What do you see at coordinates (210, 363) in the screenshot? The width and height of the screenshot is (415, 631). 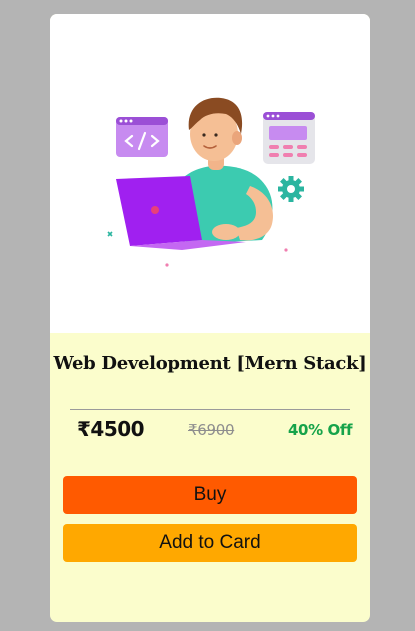 I see `course-title: Web Development [Mern Stack]` at bounding box center [210, 363].